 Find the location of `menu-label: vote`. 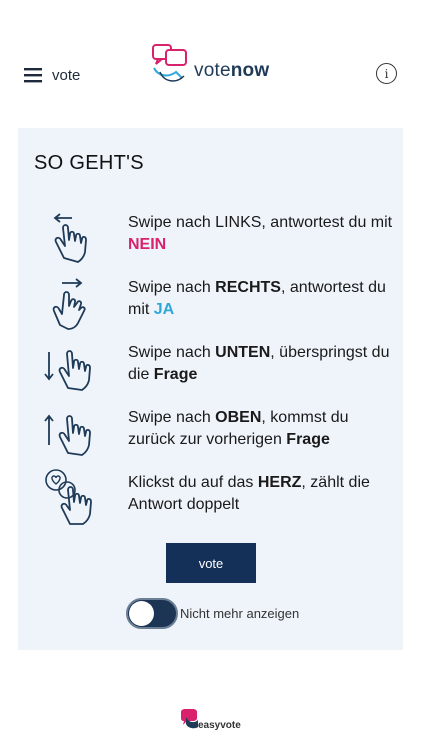

menu-label: vote is located at coordinates (66, 75).